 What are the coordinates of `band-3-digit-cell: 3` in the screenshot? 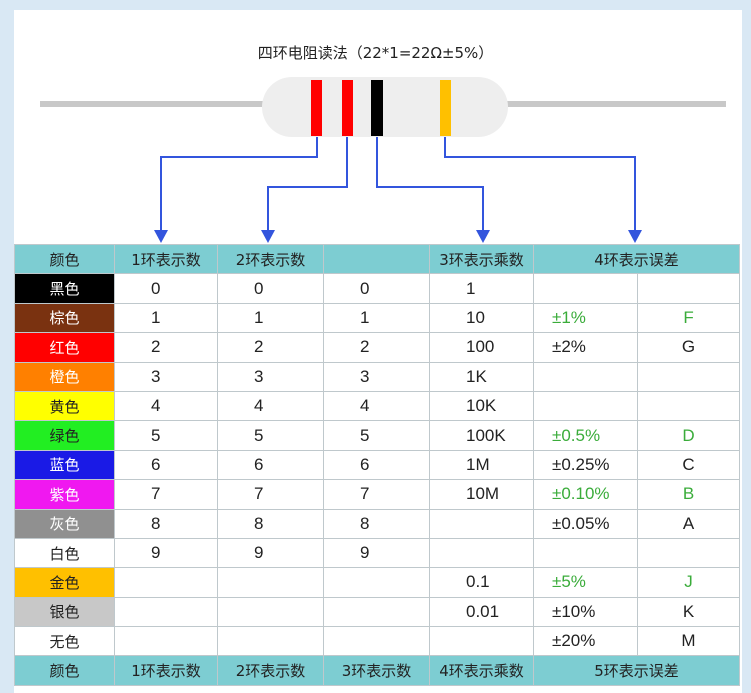 It's located at (376, 376).